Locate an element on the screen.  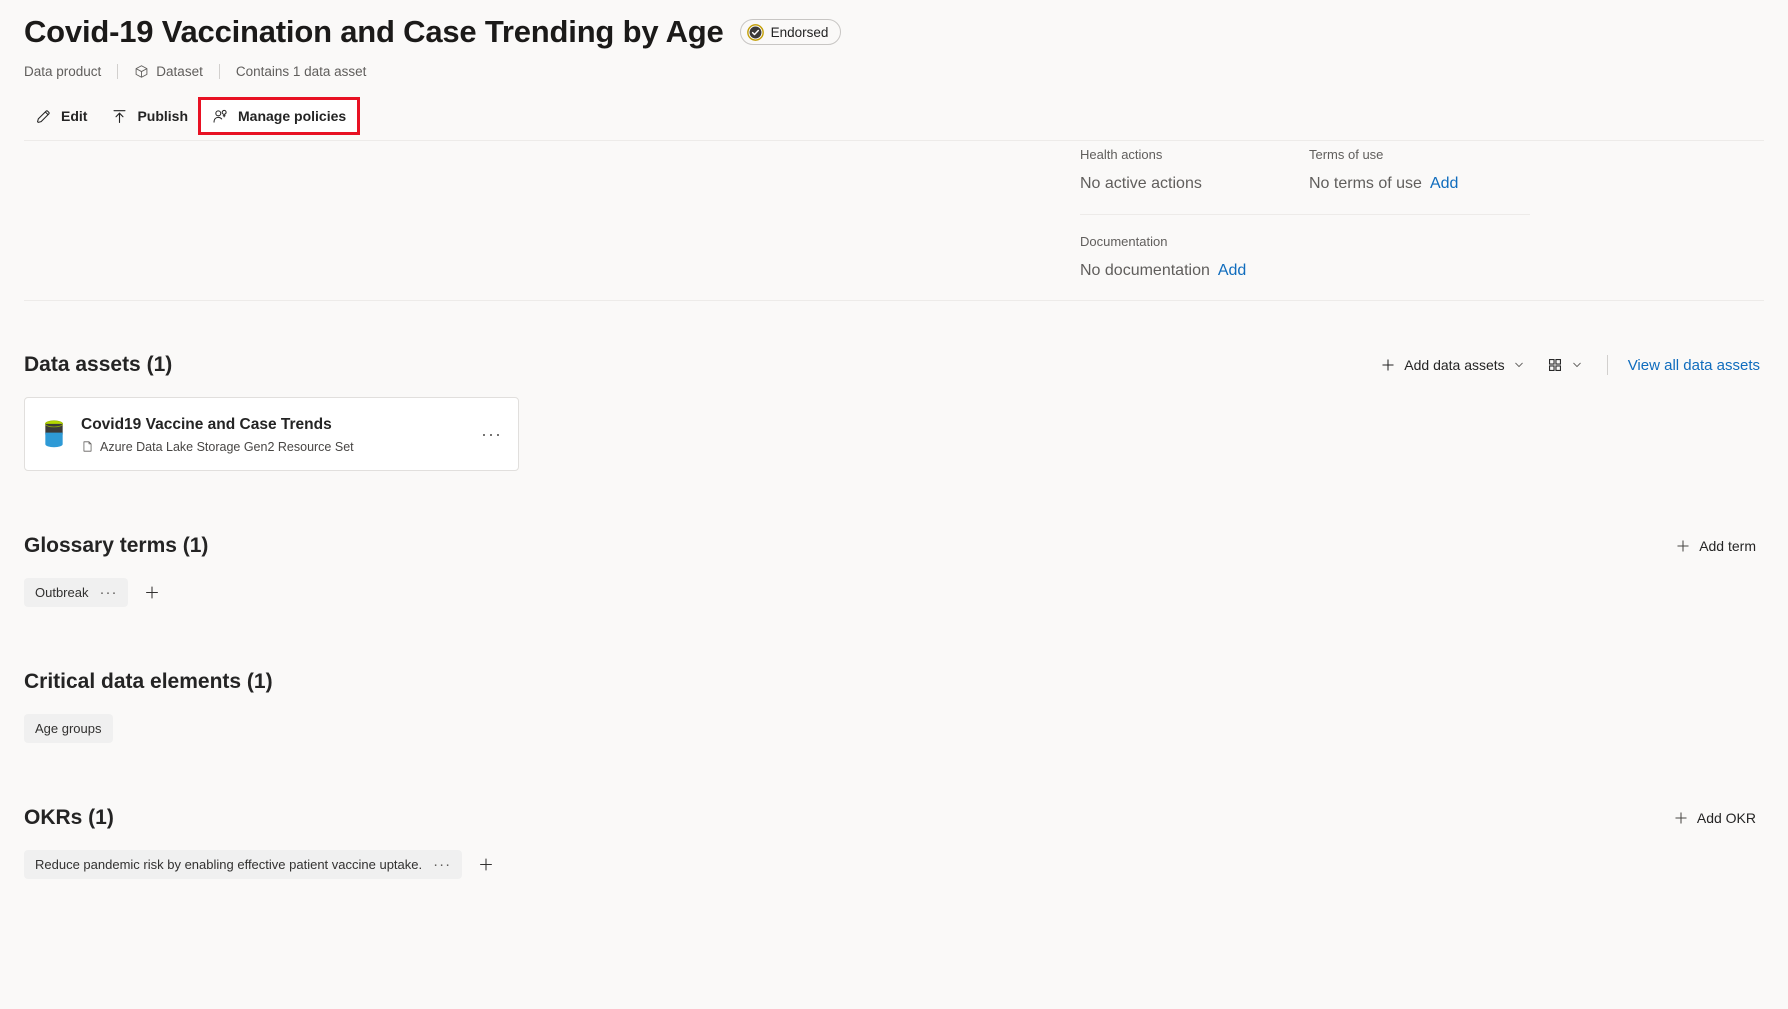
add-glossary-term-inline-button is located at coordinates (152, 593).